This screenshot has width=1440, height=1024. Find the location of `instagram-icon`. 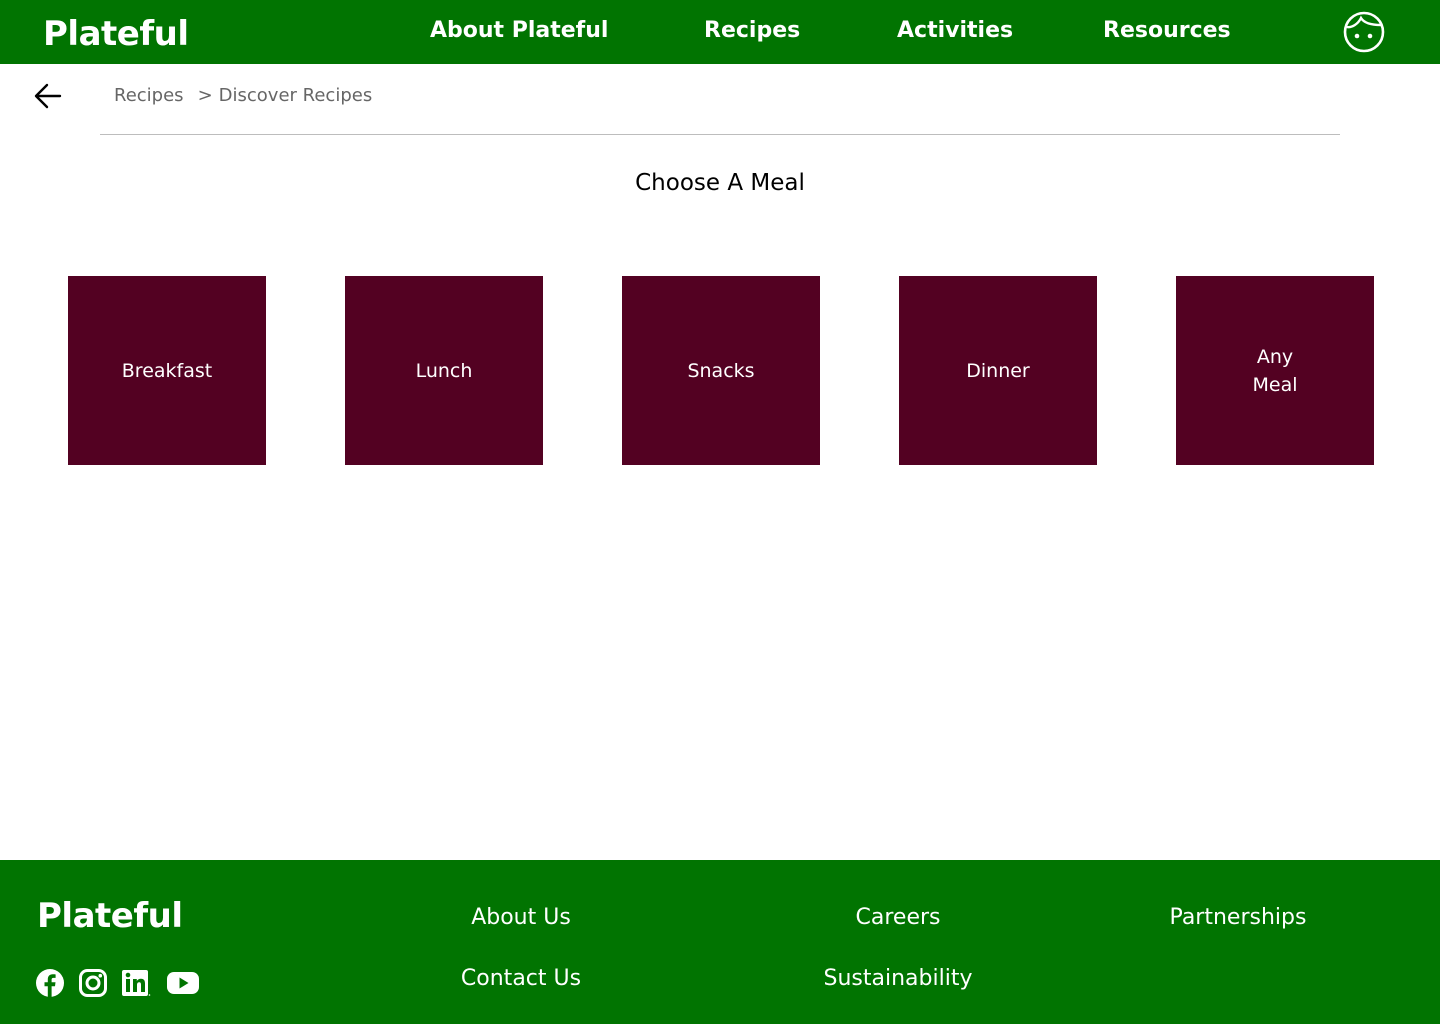

instagram-icon is located at coordinates (93, 983).